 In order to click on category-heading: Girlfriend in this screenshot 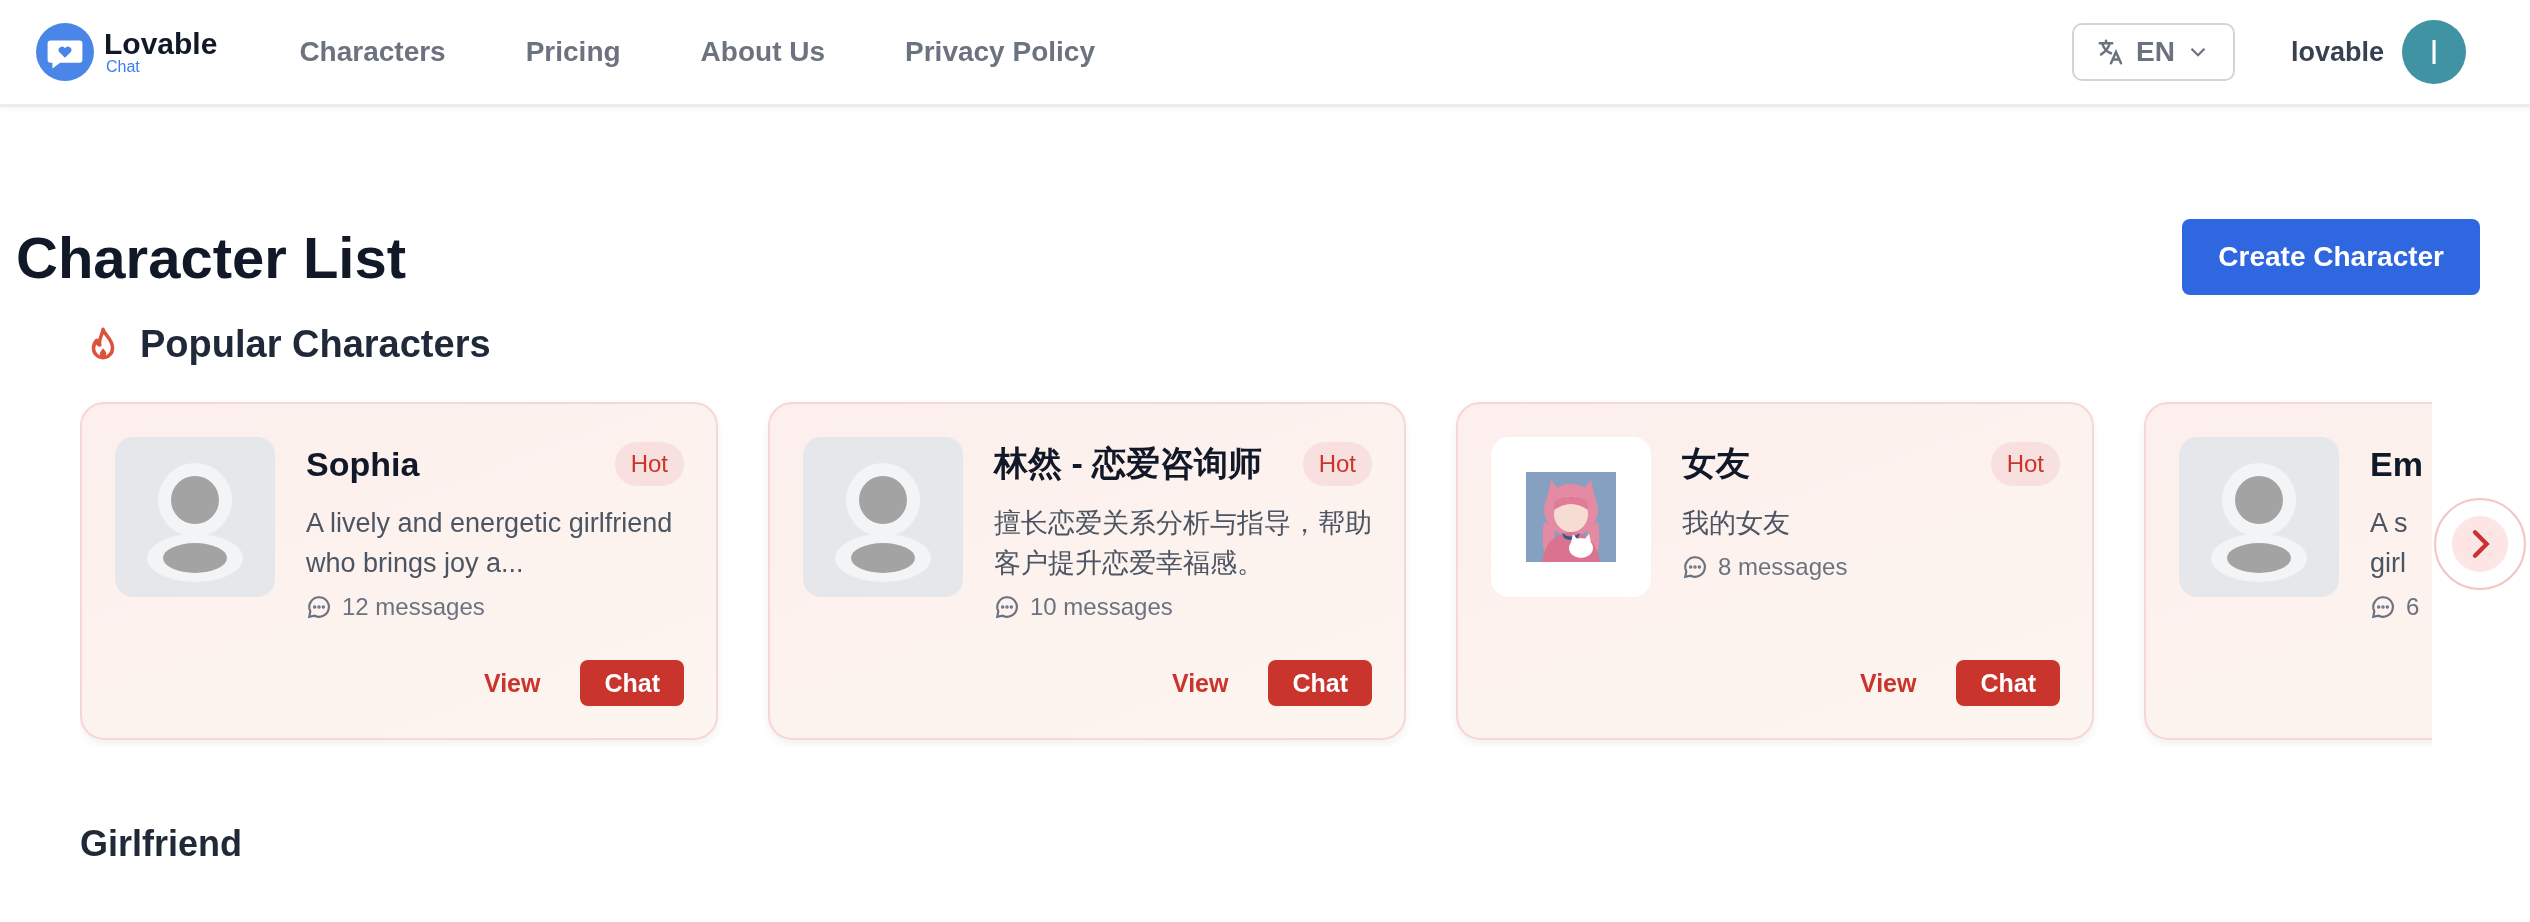, I will do `click(162, 844)`.